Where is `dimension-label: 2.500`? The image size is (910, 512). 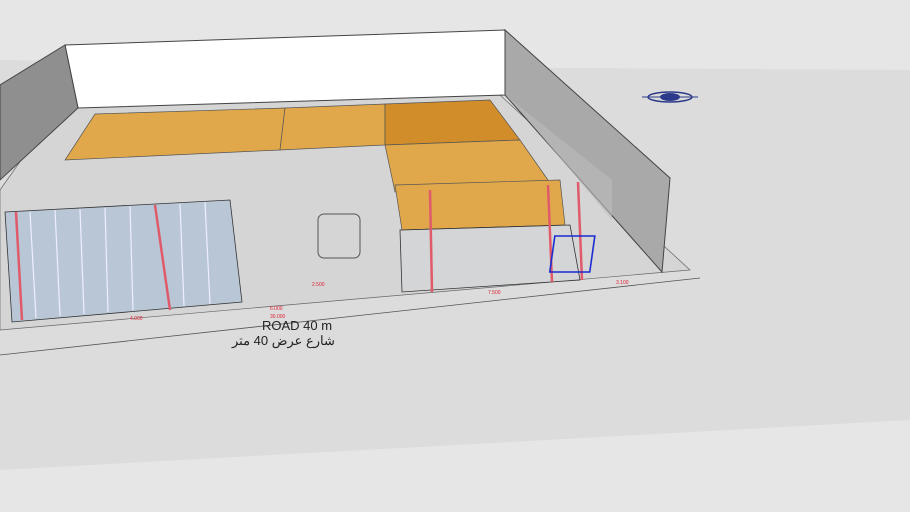
dimension-label: 2.500 is located at coordinates (318, 285).